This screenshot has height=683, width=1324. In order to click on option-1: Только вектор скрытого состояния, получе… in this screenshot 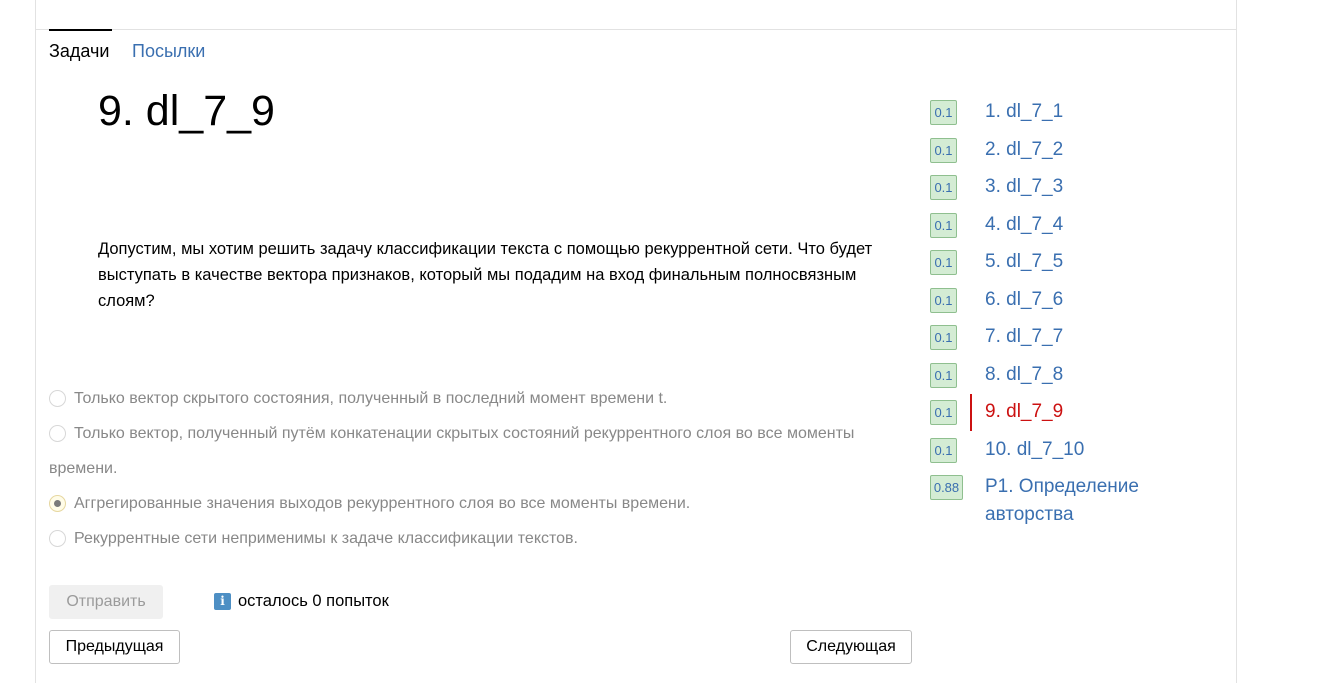, I will do `click(474, 398)`.